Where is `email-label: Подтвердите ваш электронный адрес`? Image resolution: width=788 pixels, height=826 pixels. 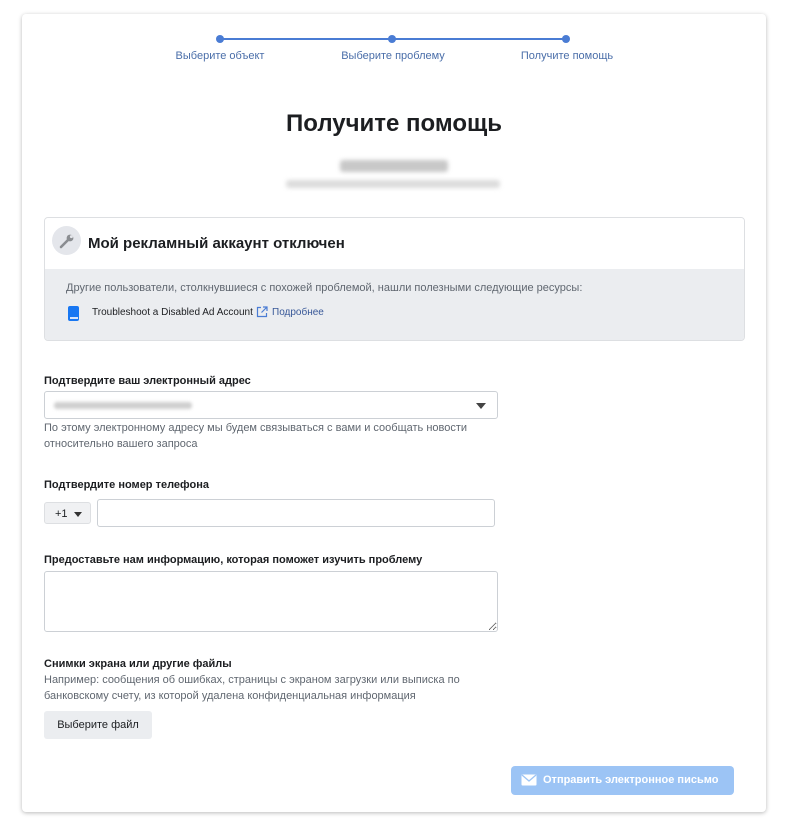
email-label: Подтвердите ваш электронный адрес is located at coordinates (147, 381).